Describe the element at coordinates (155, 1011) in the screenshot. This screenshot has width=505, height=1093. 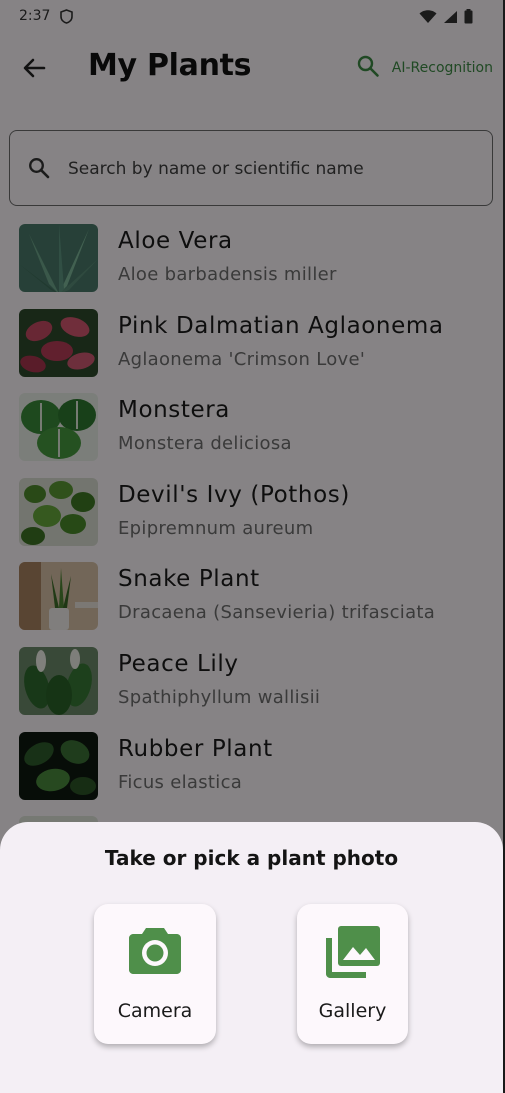
I see `camera-label: Camera` at that location.